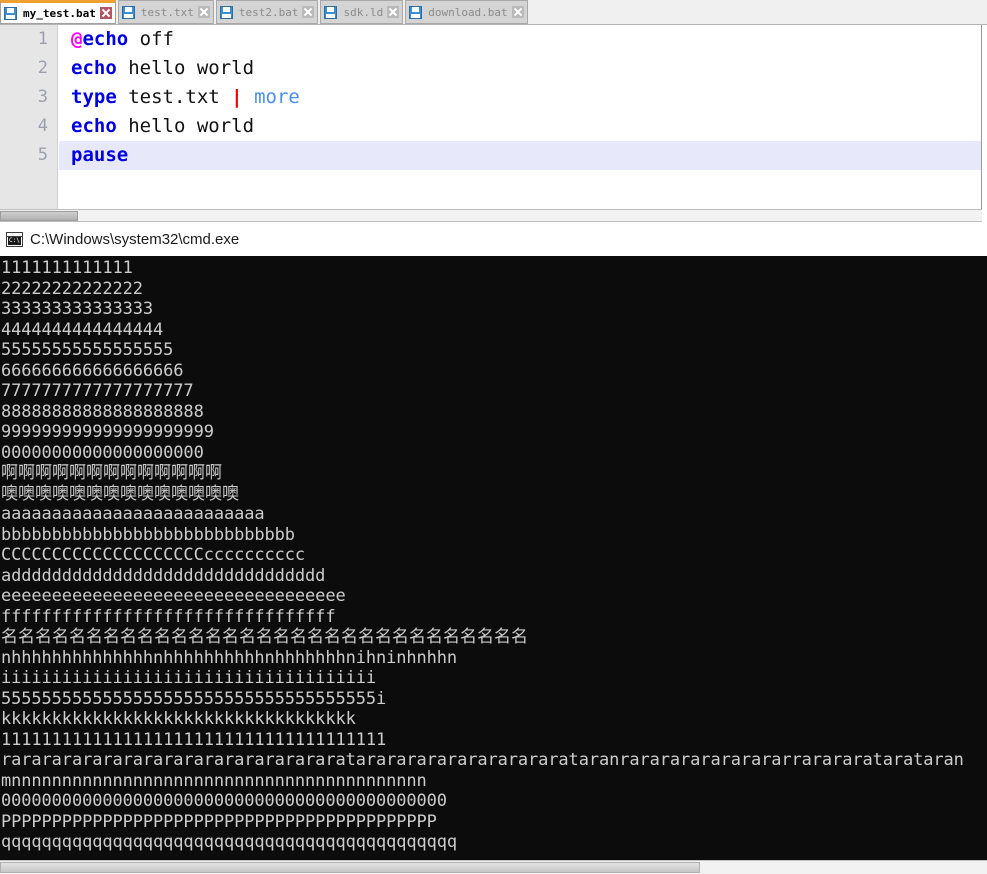 This screenshot has width=987, height=874. I want to click on tab-label: download.bat, so click(468, 12).